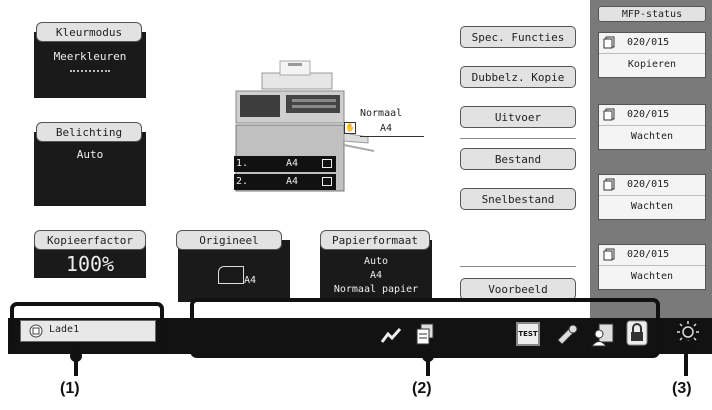  I want to click on paper-size-button: Papierformaat, so click(375, 240).